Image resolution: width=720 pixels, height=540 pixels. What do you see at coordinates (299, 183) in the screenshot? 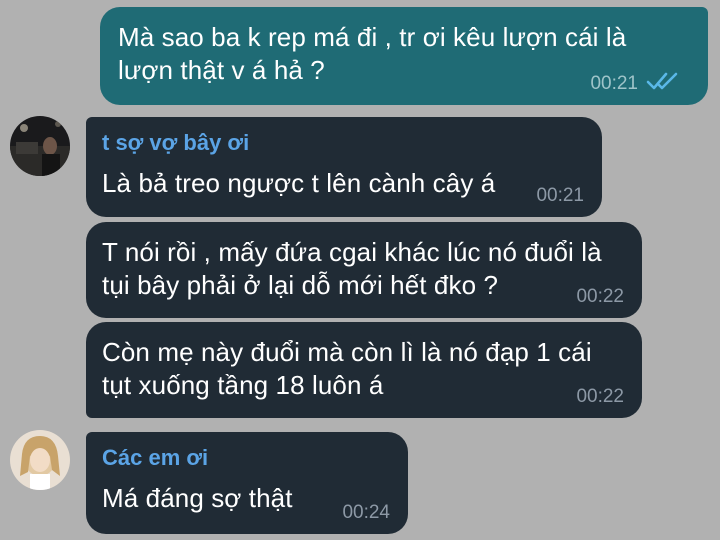
I see `message-text: Là bả treo ngược t lên cành cây á` at bounding box center [299, 183].